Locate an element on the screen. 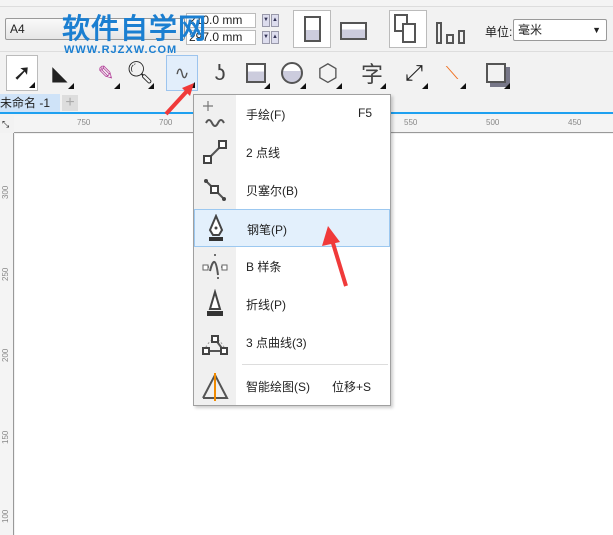 The width and height of the screenshot is (613, 535). dimension-icon: ⤢ is located at coordinates (414, 72).